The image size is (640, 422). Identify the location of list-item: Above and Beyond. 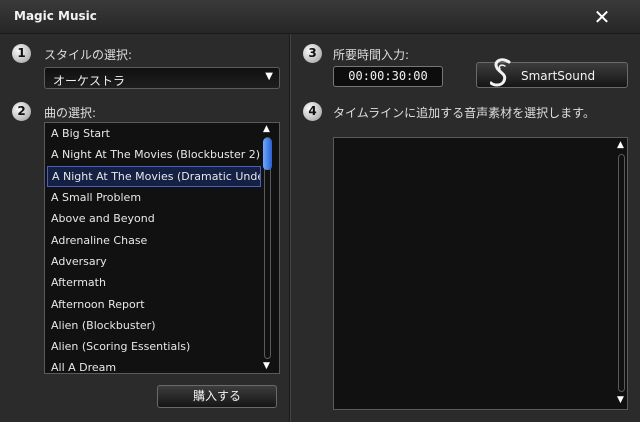
(154, 218).